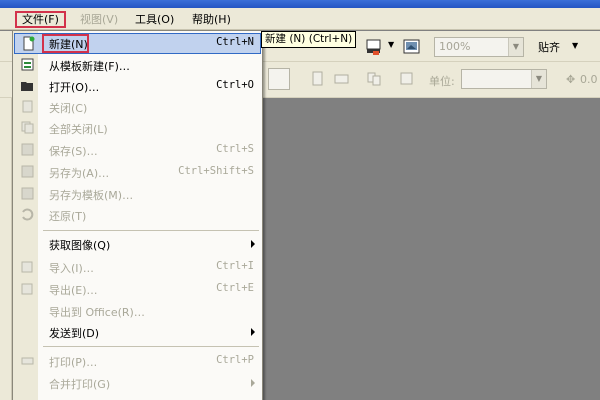 The width and height of the screenshot is (600, 400). Describe the element at coordinates (137, 289) in the screenshot. I see `menu-item-export: 导出(E)… Ctrl+E` at that location.